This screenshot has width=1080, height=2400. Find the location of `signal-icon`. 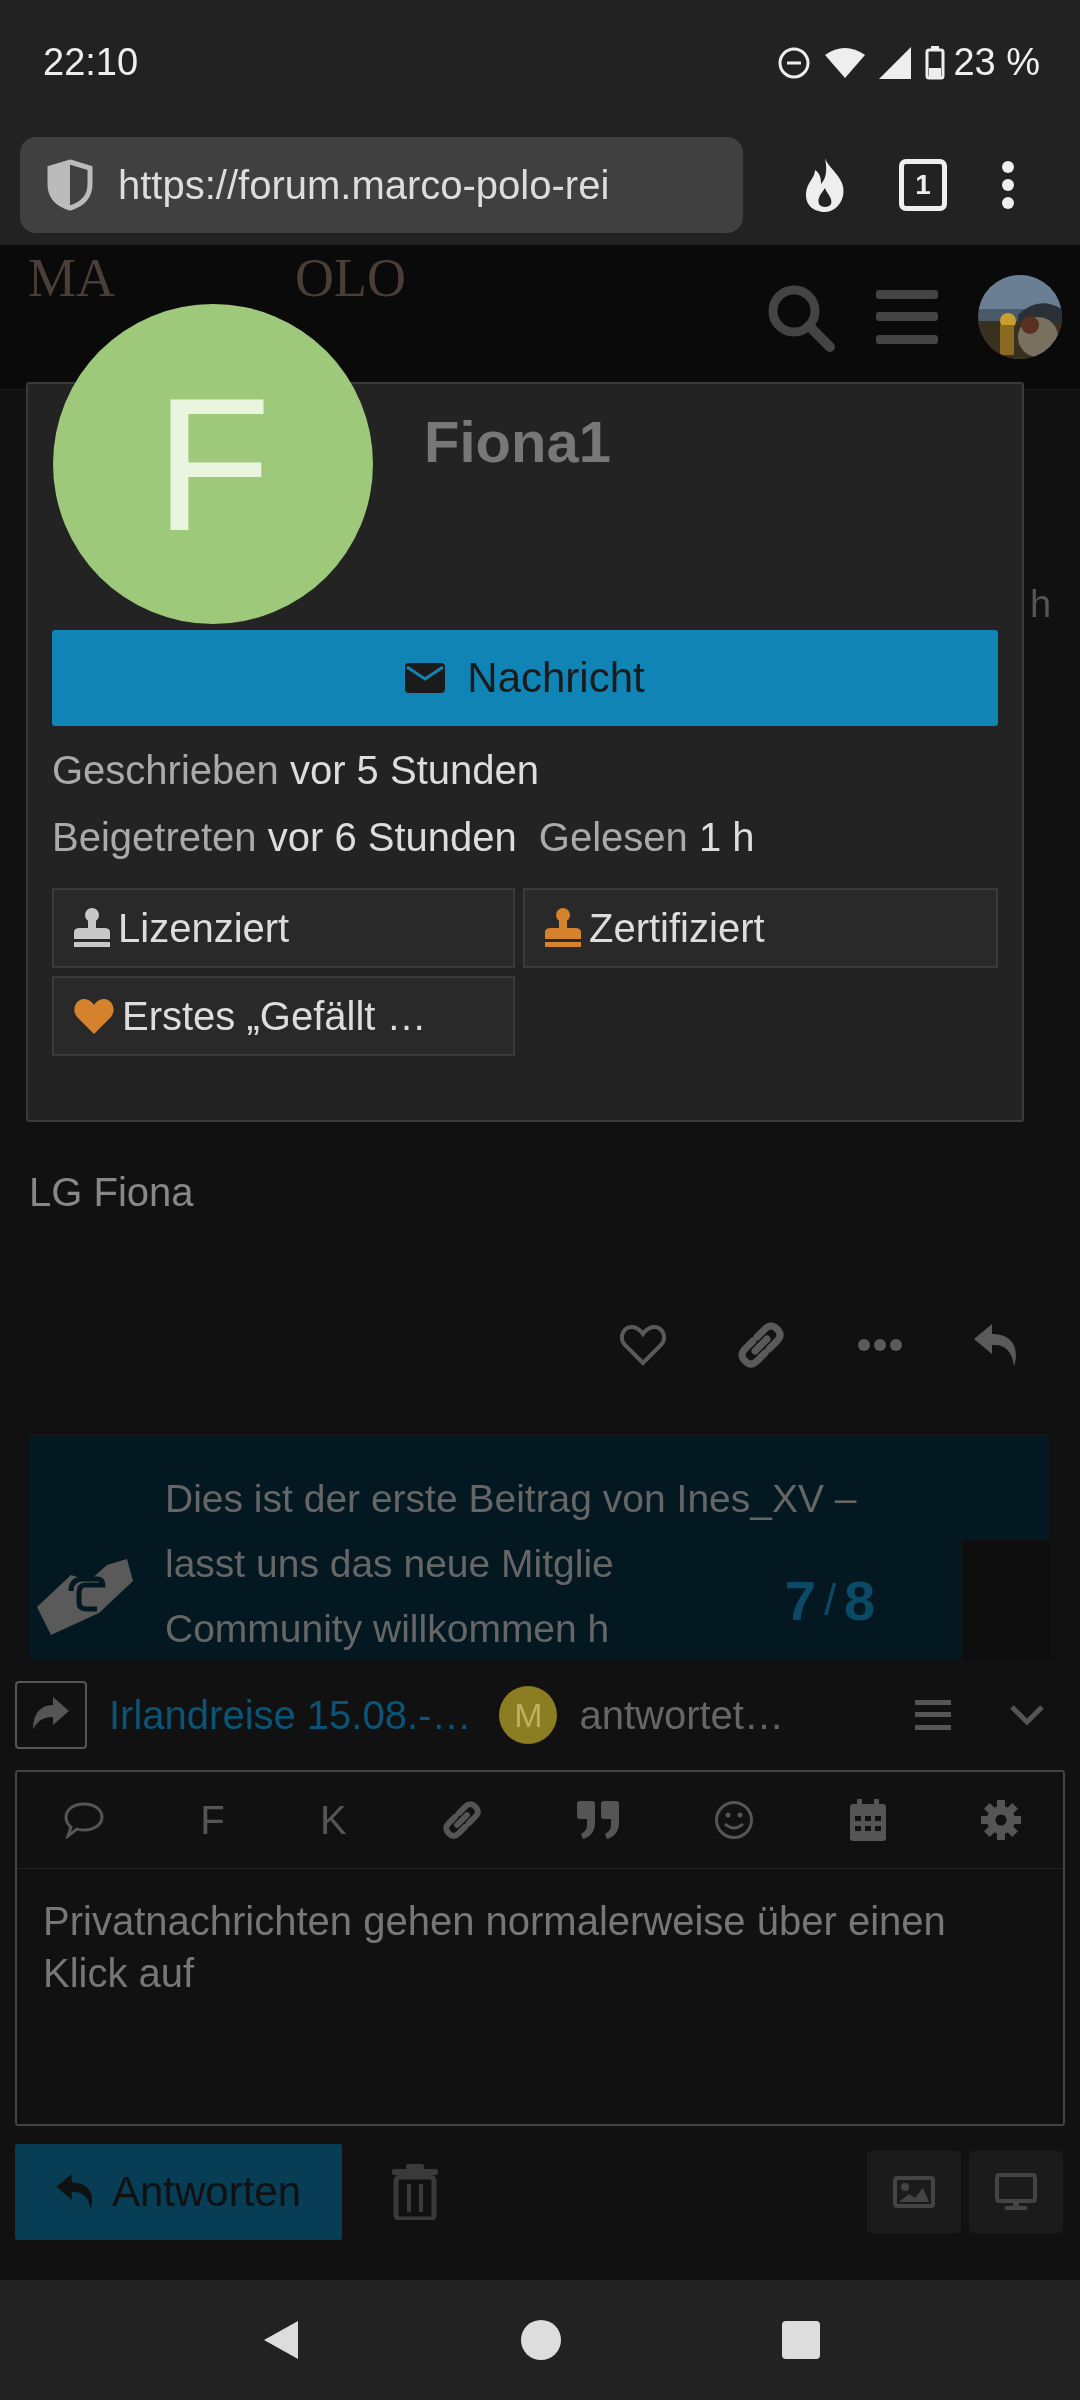

signal-icon is located at coordinates (895, 62).